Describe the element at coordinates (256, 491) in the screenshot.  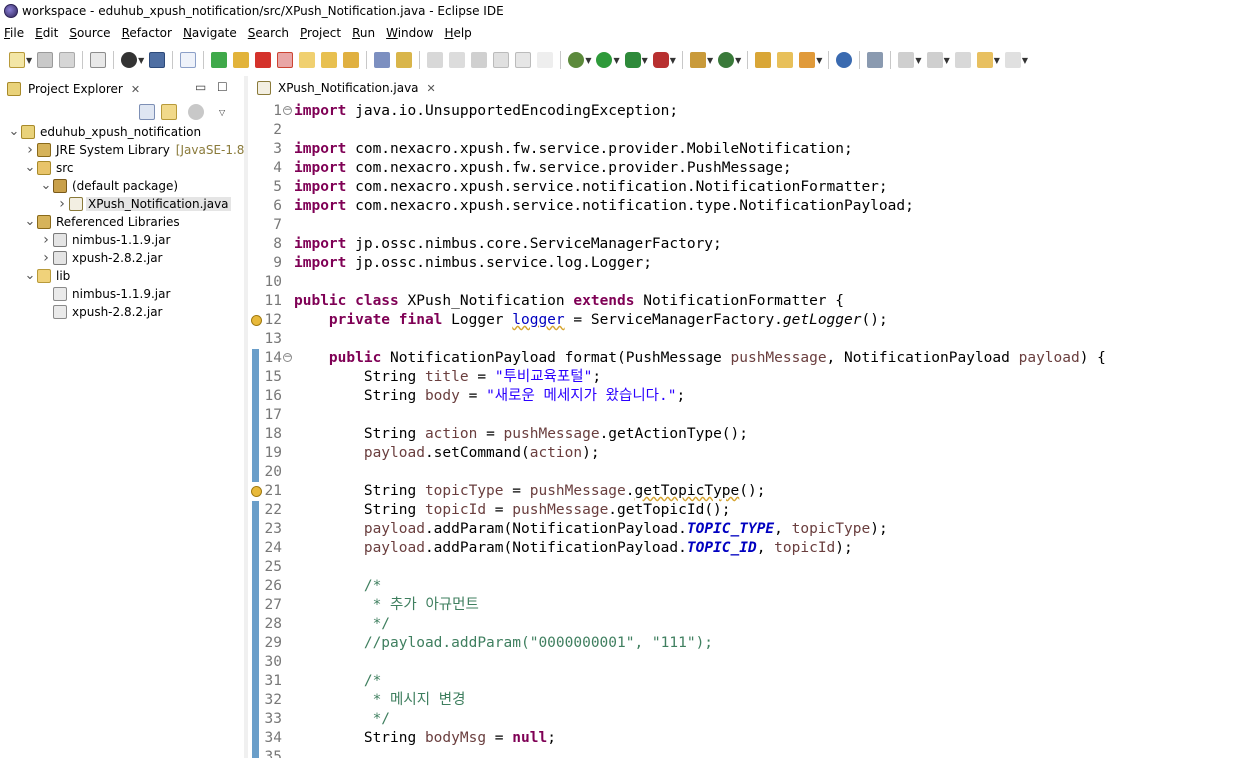
I see `warning-icon` at that location.